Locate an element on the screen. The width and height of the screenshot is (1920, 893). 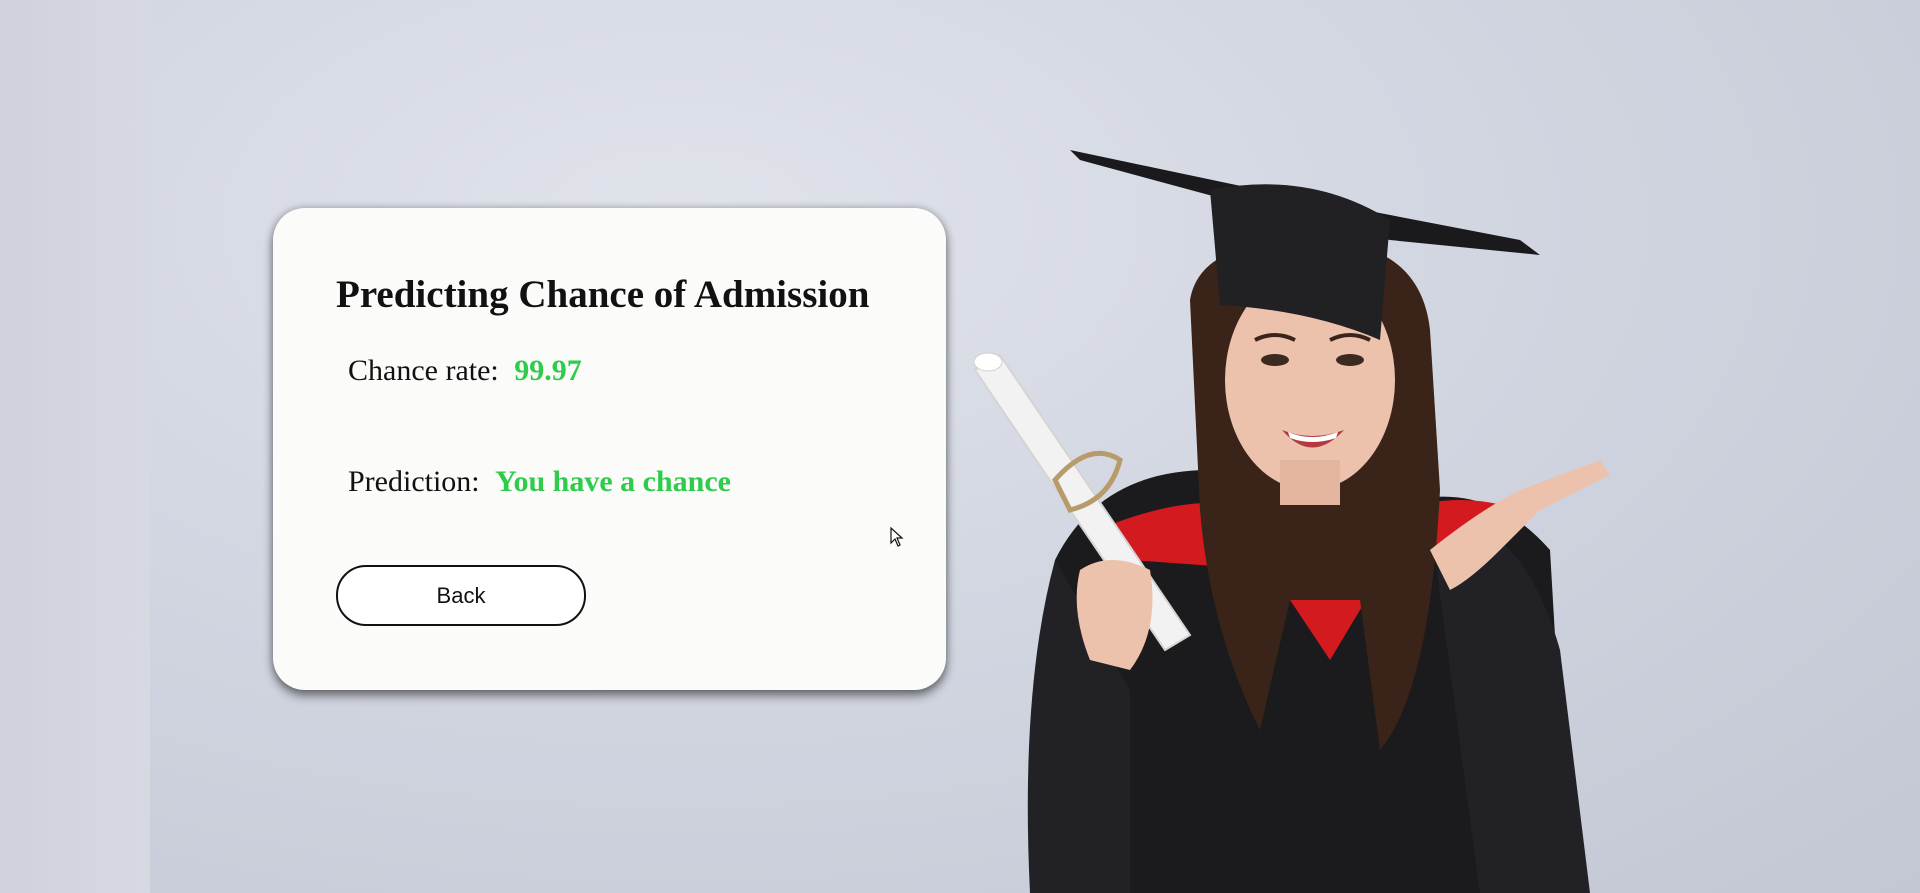
page-title: Predicting Chance of Admission is located at coordinates (603, 294).